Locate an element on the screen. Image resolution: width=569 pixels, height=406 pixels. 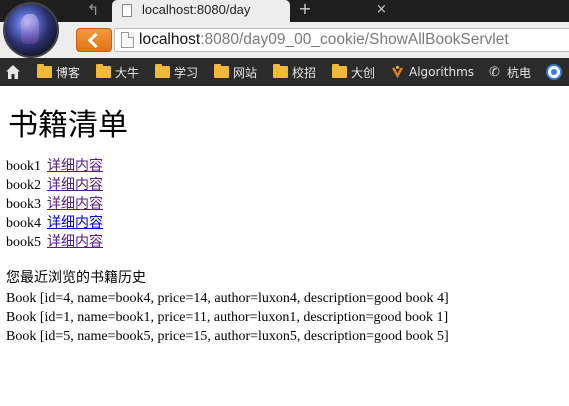
bookmark-label: 学习 is located at coordinates (186, 72).